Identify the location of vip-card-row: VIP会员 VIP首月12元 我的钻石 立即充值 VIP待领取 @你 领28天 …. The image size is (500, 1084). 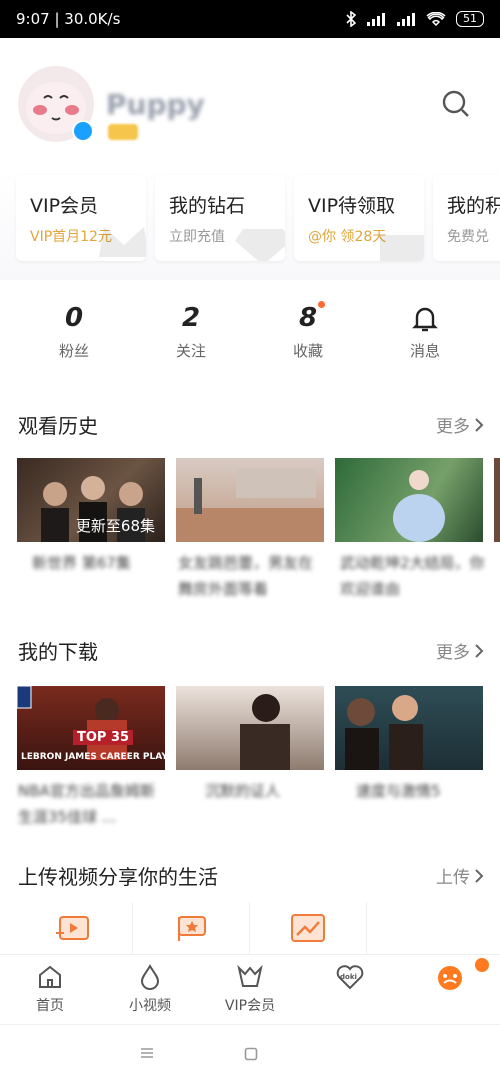
(250, 224).